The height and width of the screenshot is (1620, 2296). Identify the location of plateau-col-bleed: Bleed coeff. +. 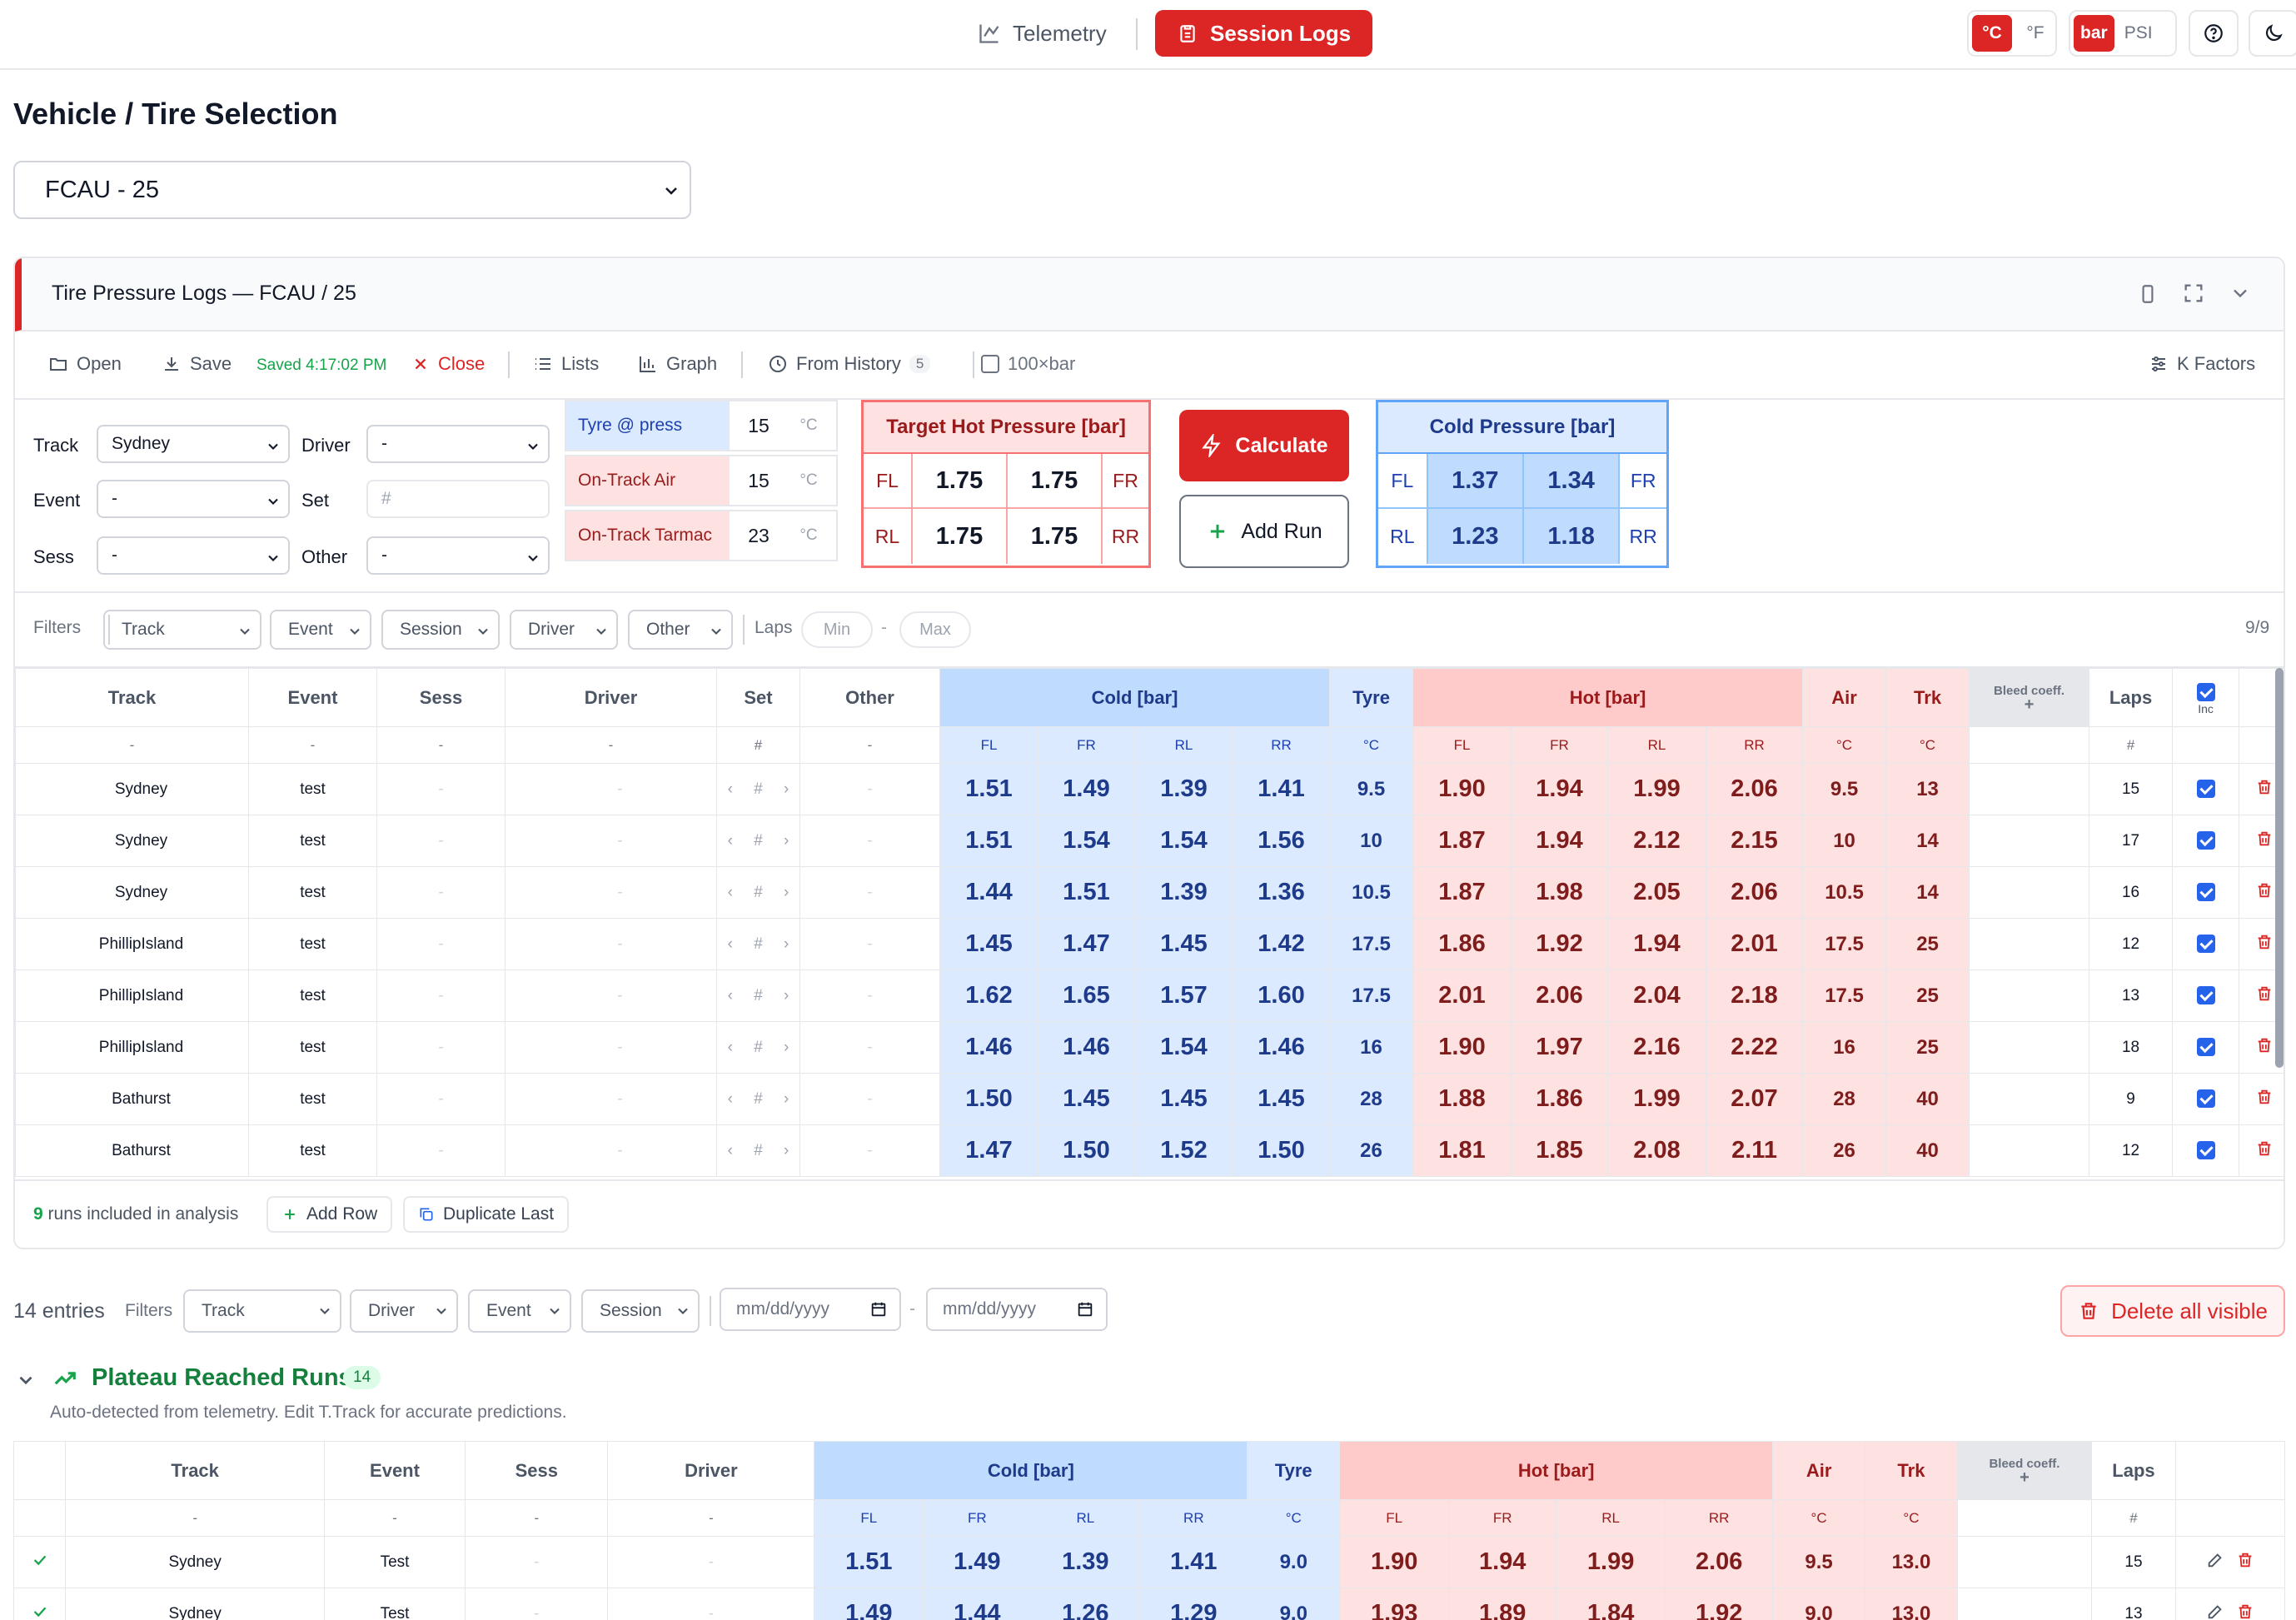
(2024, 1470).